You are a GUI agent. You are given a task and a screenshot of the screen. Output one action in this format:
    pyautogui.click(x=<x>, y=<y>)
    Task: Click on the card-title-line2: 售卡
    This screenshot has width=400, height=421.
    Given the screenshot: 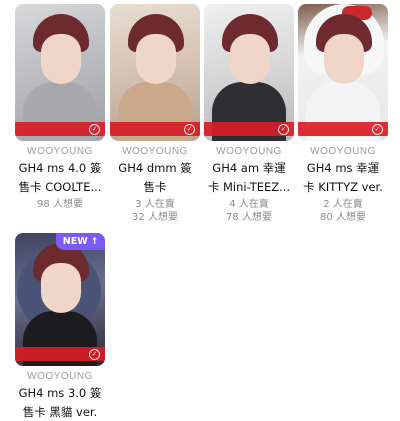 What is the action you would take?
    pyautogui.click(x=155, y=187)
    